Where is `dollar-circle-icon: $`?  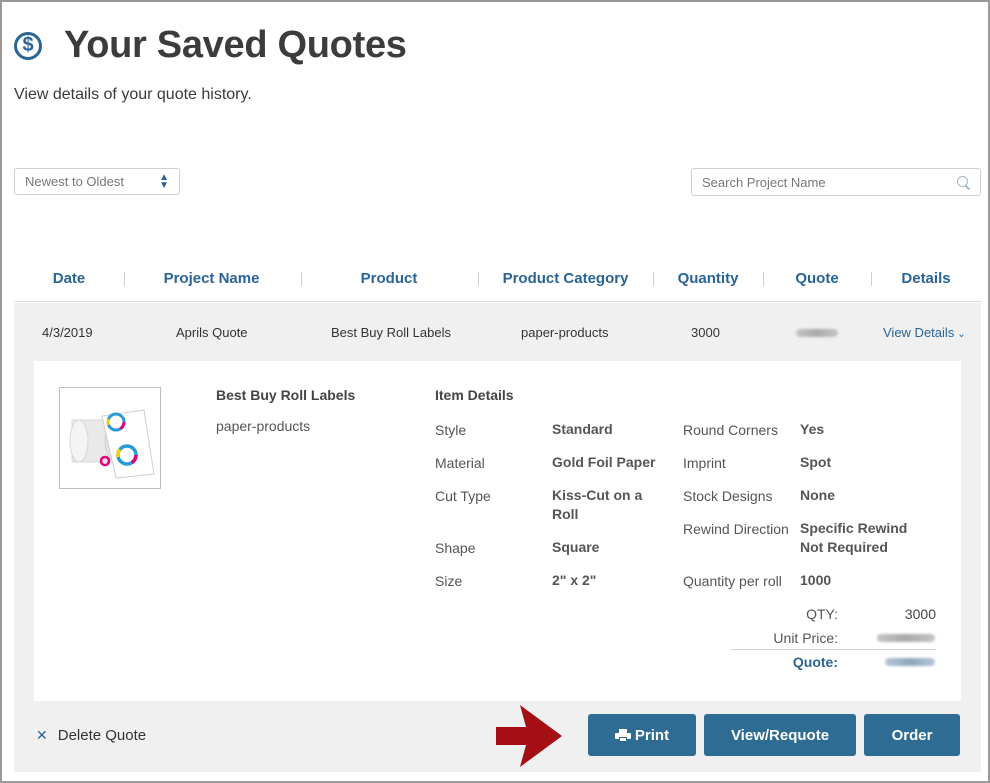 dollar-circle-icon: $ is located at coordinates (28, 45).